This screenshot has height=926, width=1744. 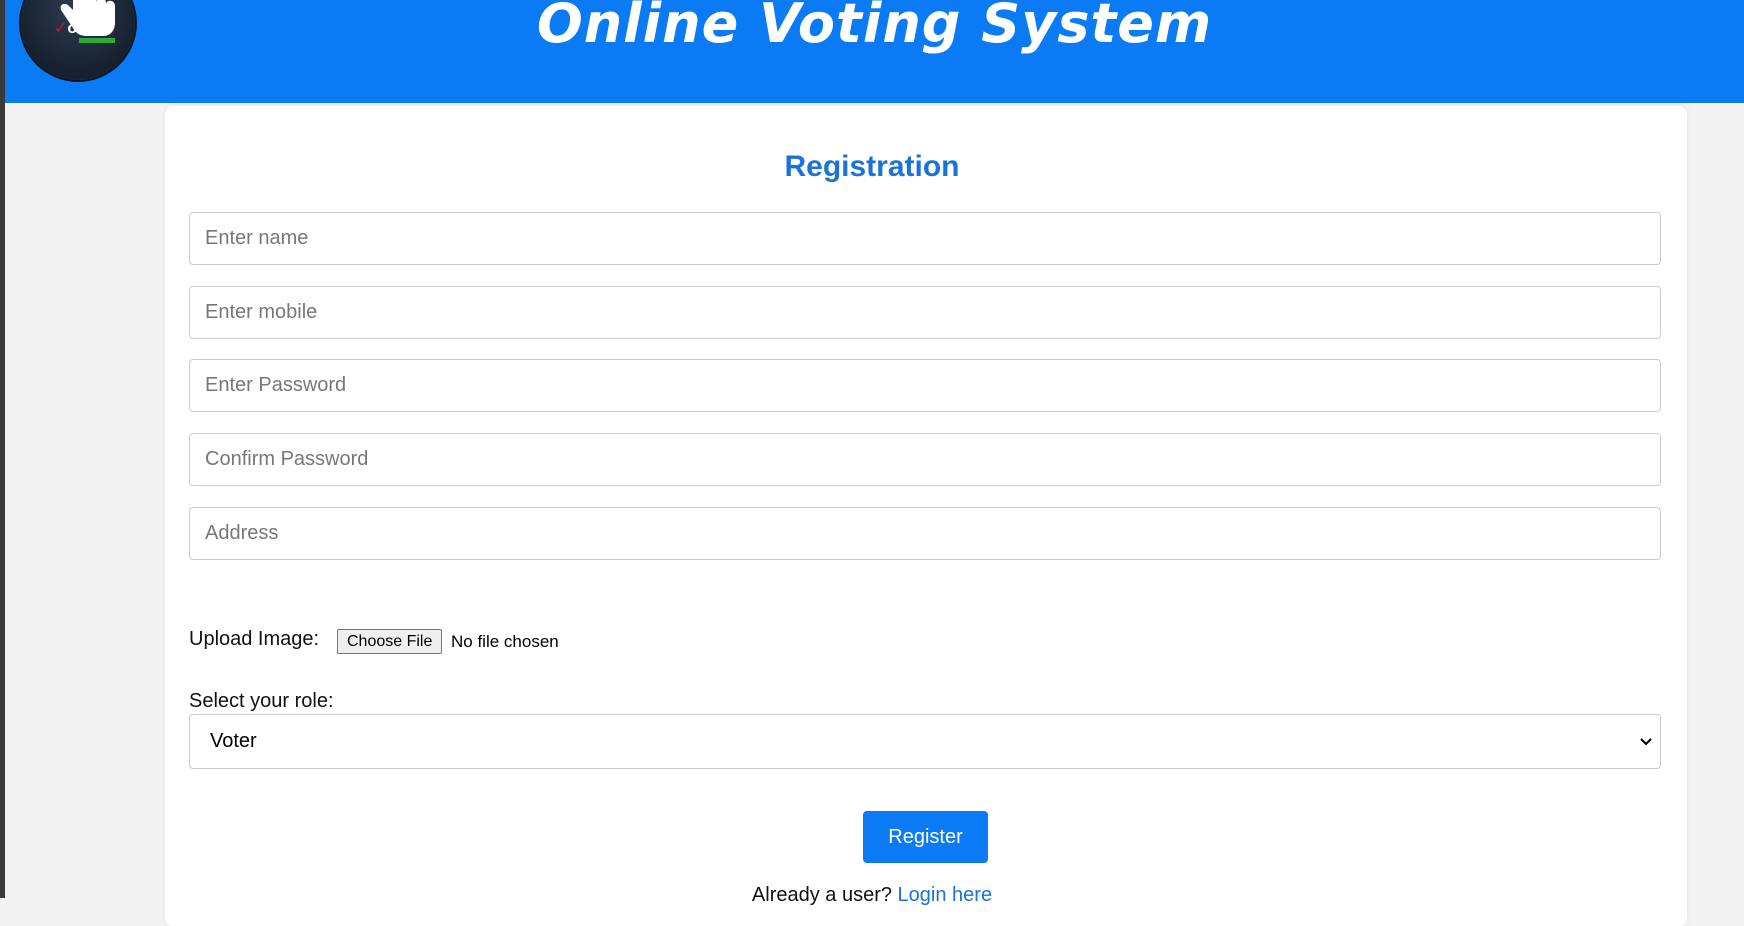 I want to click on address-input, so click(x=925, y=533).